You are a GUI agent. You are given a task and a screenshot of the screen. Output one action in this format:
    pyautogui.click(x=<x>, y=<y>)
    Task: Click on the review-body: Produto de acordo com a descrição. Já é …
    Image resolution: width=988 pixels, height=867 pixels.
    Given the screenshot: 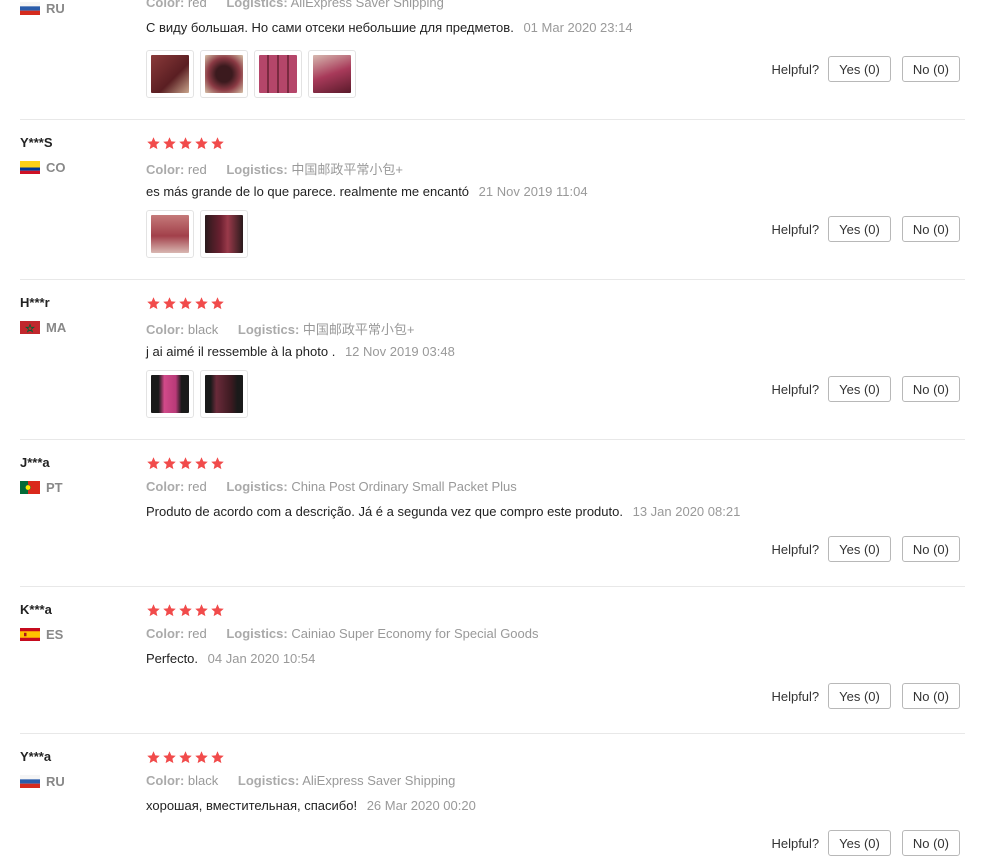 What is the action you would take?
    pyautogui.click(x=384, y=511)
    